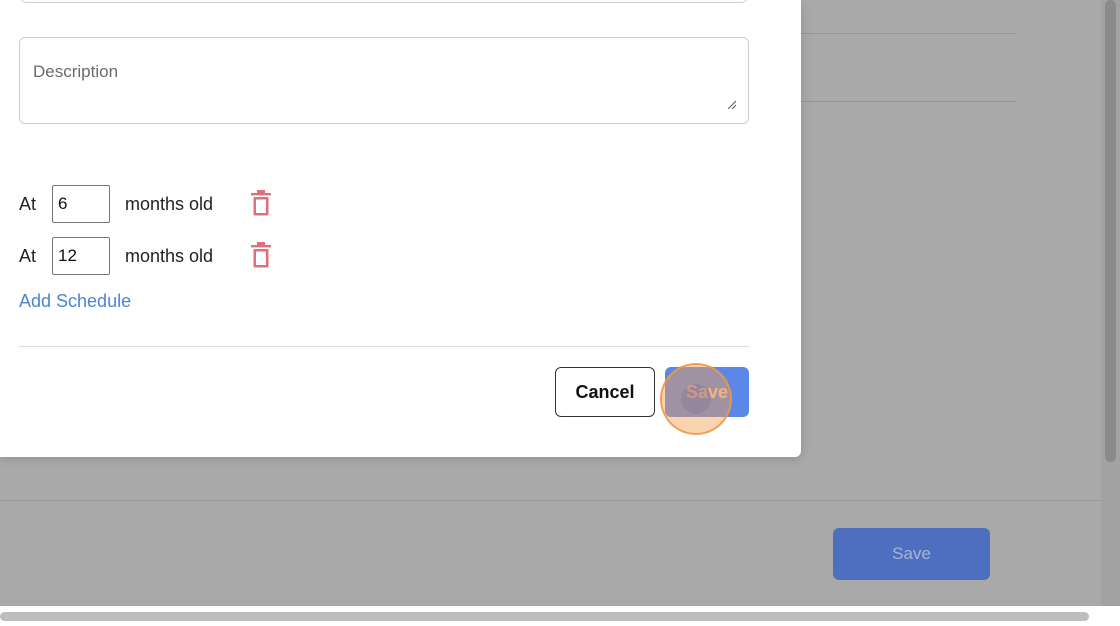 This screenshot has width=1120, height=626. Describe the element at coordinates (550, 500) in the screenshot. I see `background-footer-divider` at that location.